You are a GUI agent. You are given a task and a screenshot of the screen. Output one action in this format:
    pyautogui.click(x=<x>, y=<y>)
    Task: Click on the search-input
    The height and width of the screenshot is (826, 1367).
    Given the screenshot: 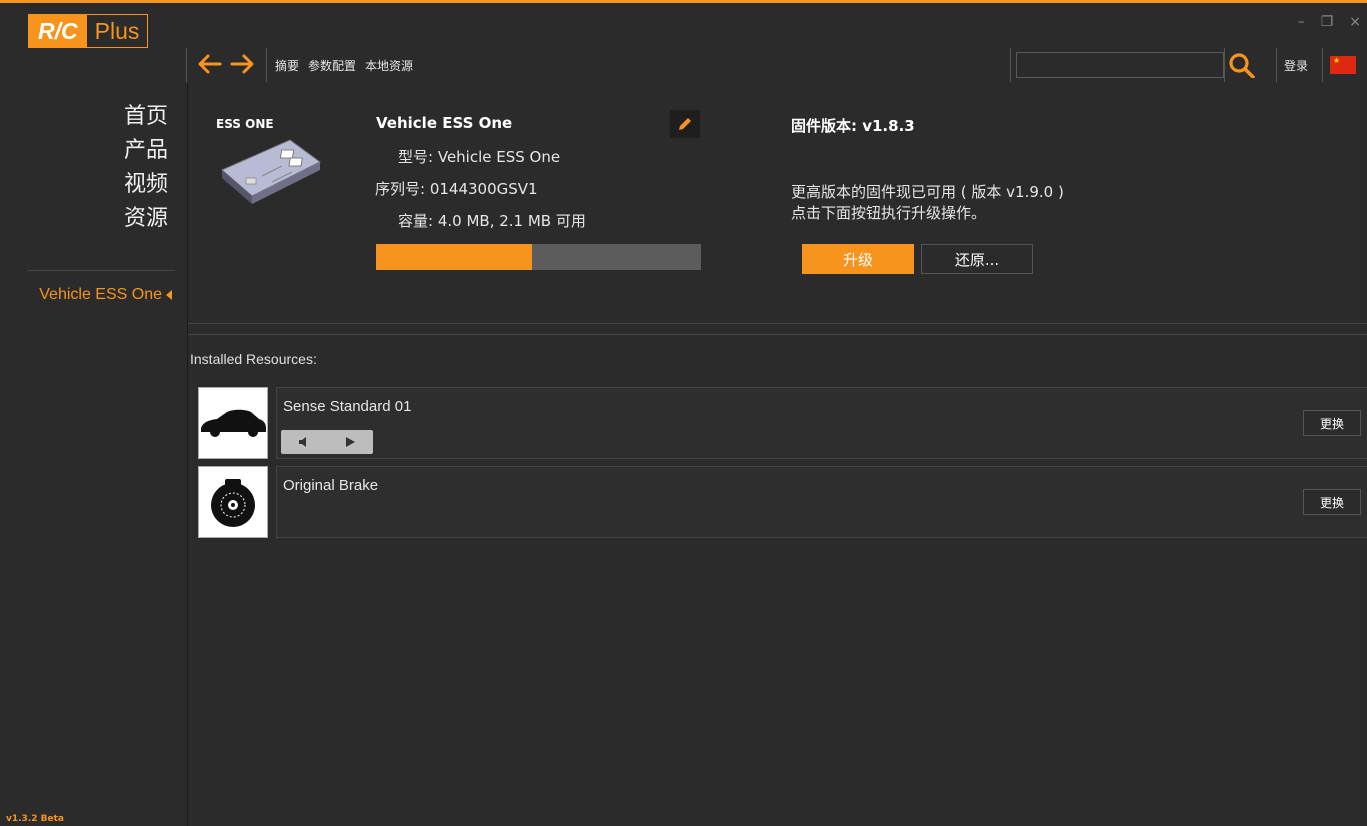 What is the action you would take?
    pyautogui.click(x=1120, y=65)
    